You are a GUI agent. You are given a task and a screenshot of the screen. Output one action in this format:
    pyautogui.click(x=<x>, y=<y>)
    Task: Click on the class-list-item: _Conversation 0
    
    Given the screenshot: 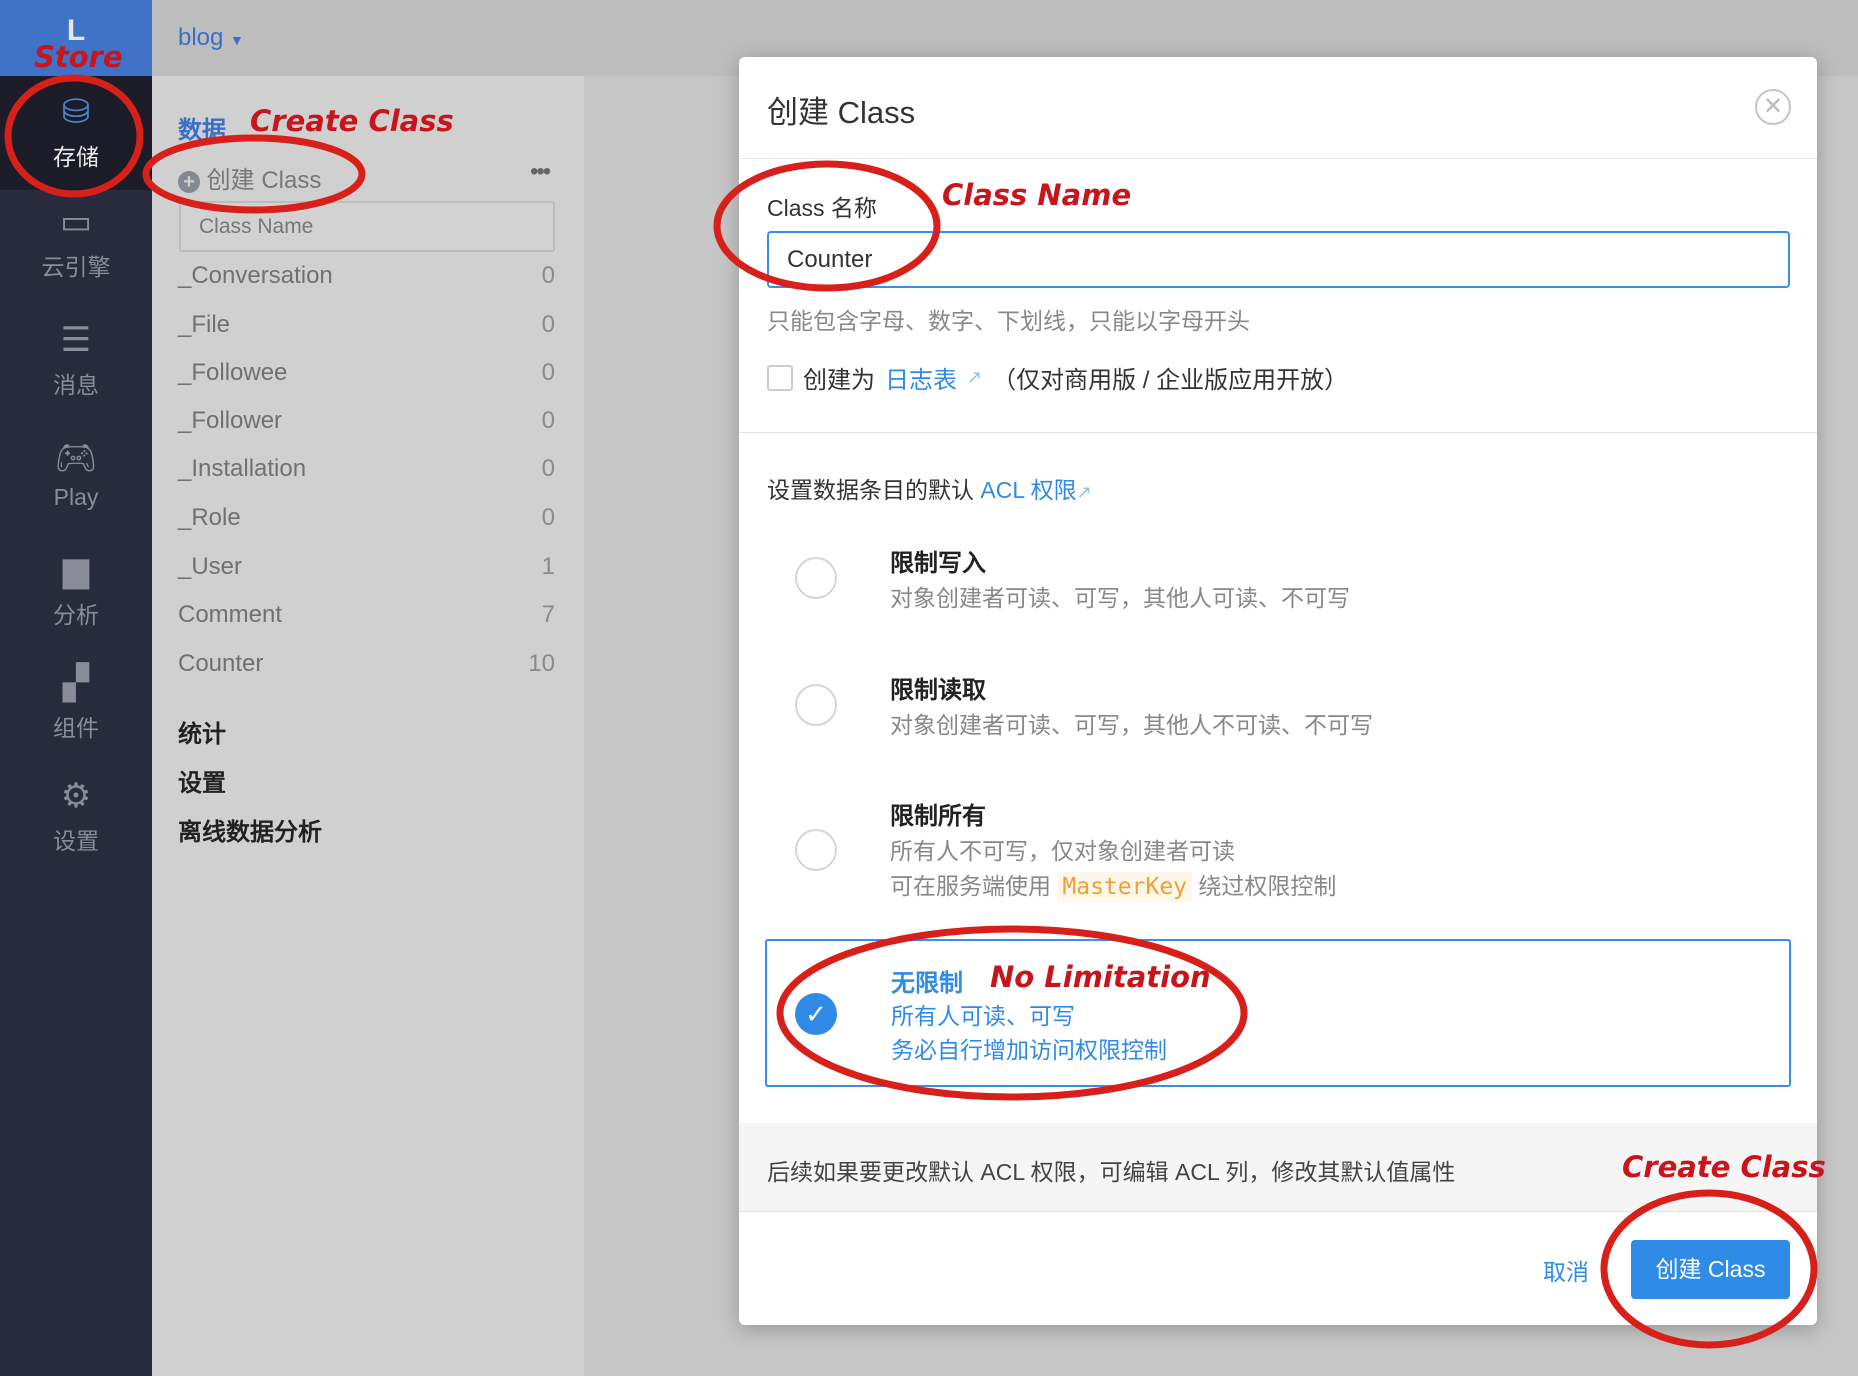 What is the action you would take?
    pyautogui.click(x=366, y=276)
    